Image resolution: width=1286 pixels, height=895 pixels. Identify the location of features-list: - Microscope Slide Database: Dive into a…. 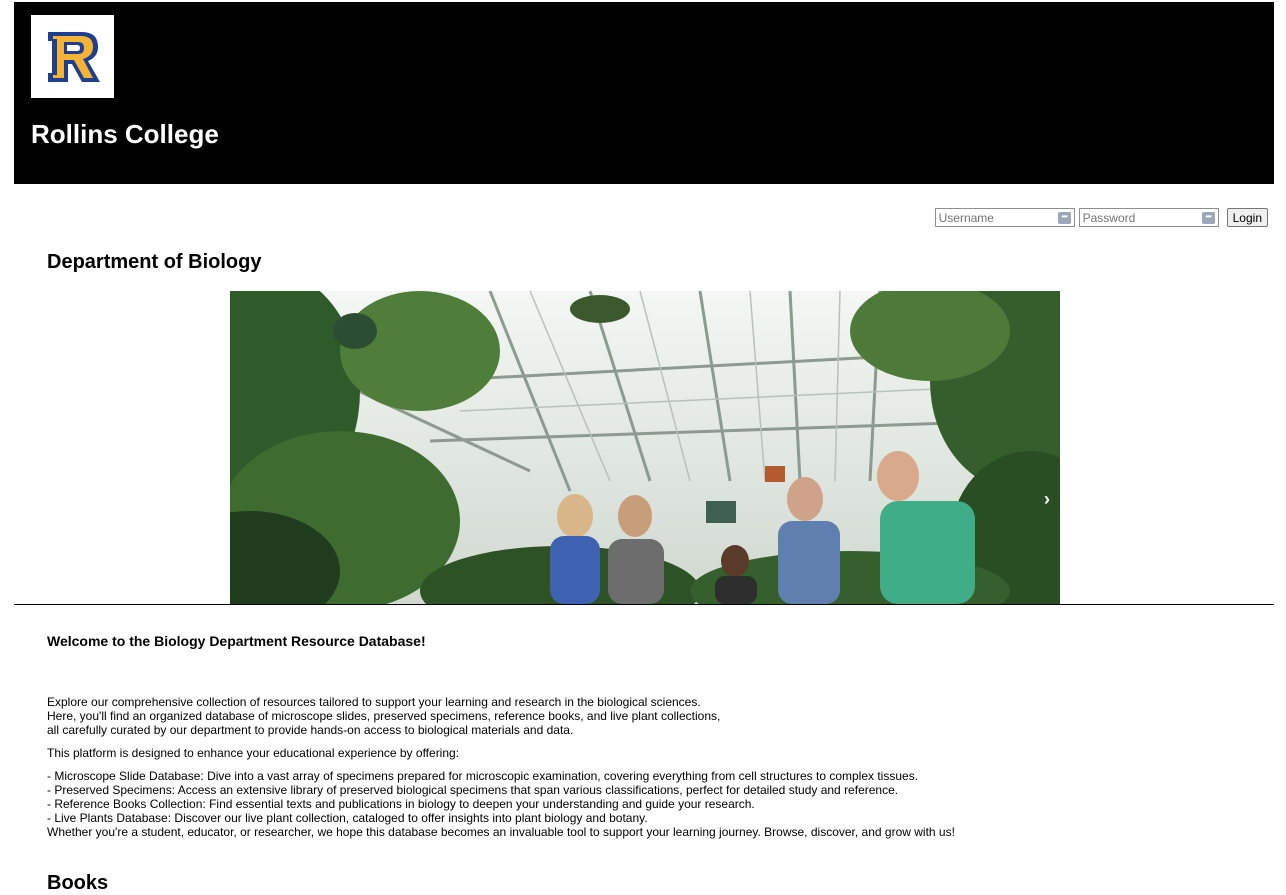
(647, 804).